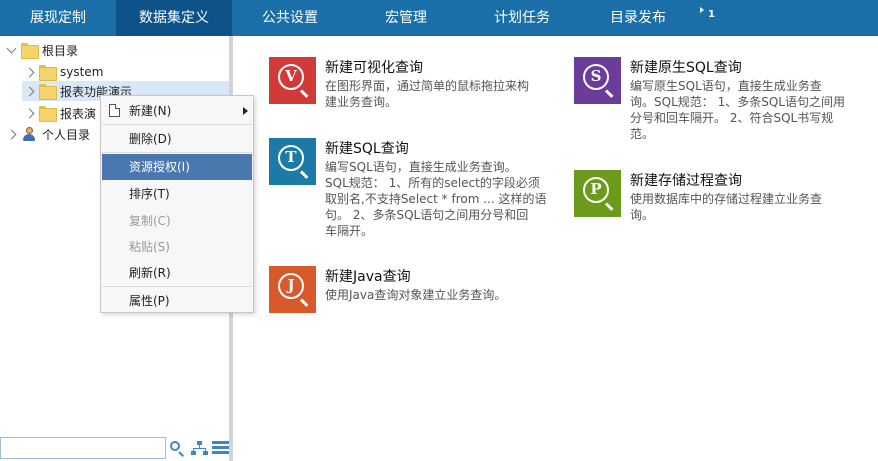 The image size is (878, 461). I want to click on tree-node-root: 根目录, so click(114, 50).